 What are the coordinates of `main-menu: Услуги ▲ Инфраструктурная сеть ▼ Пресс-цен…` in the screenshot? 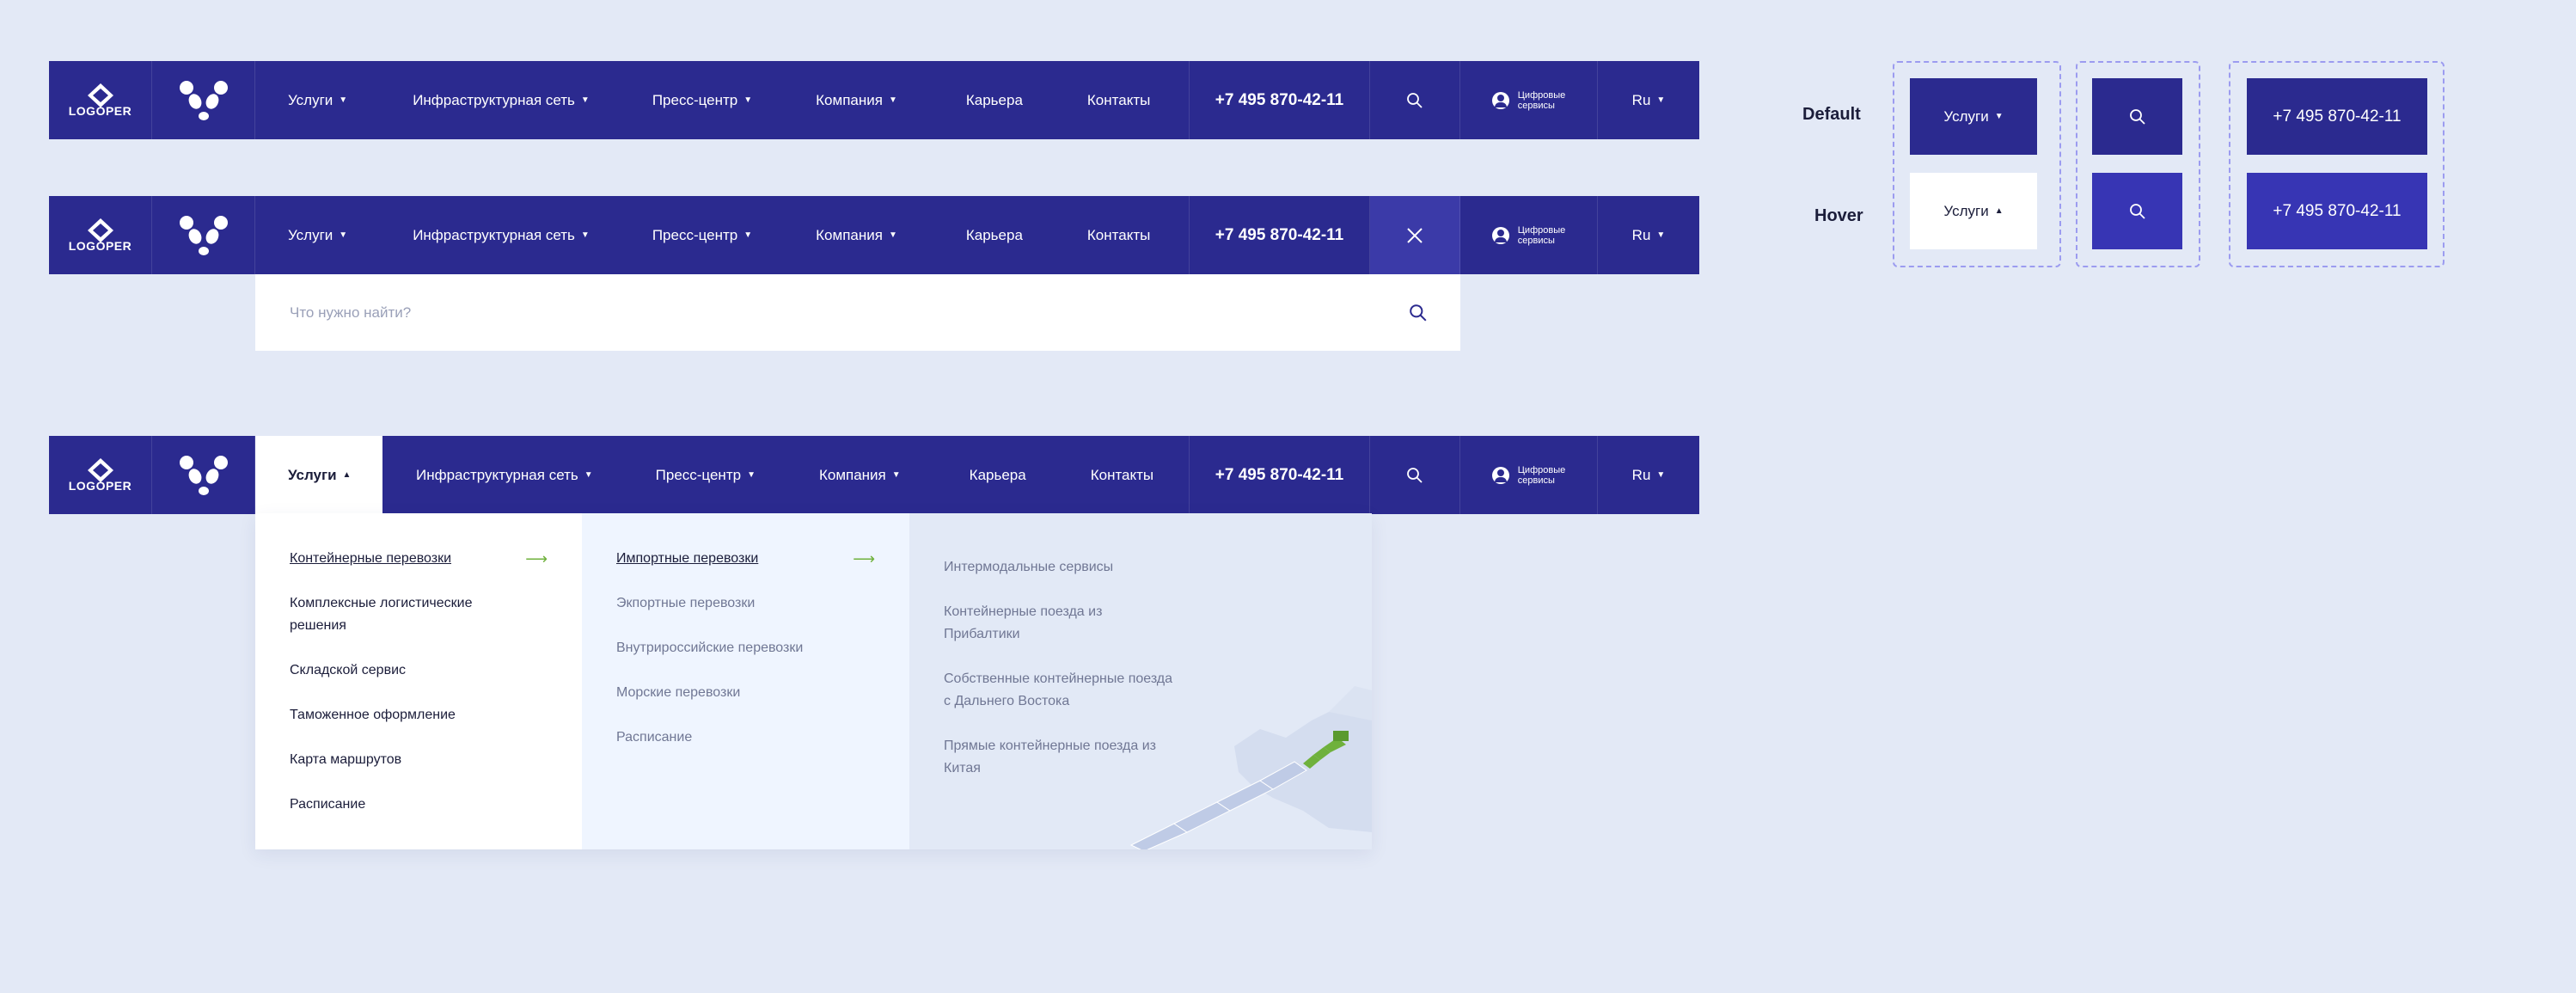 It's located at (722, 475).